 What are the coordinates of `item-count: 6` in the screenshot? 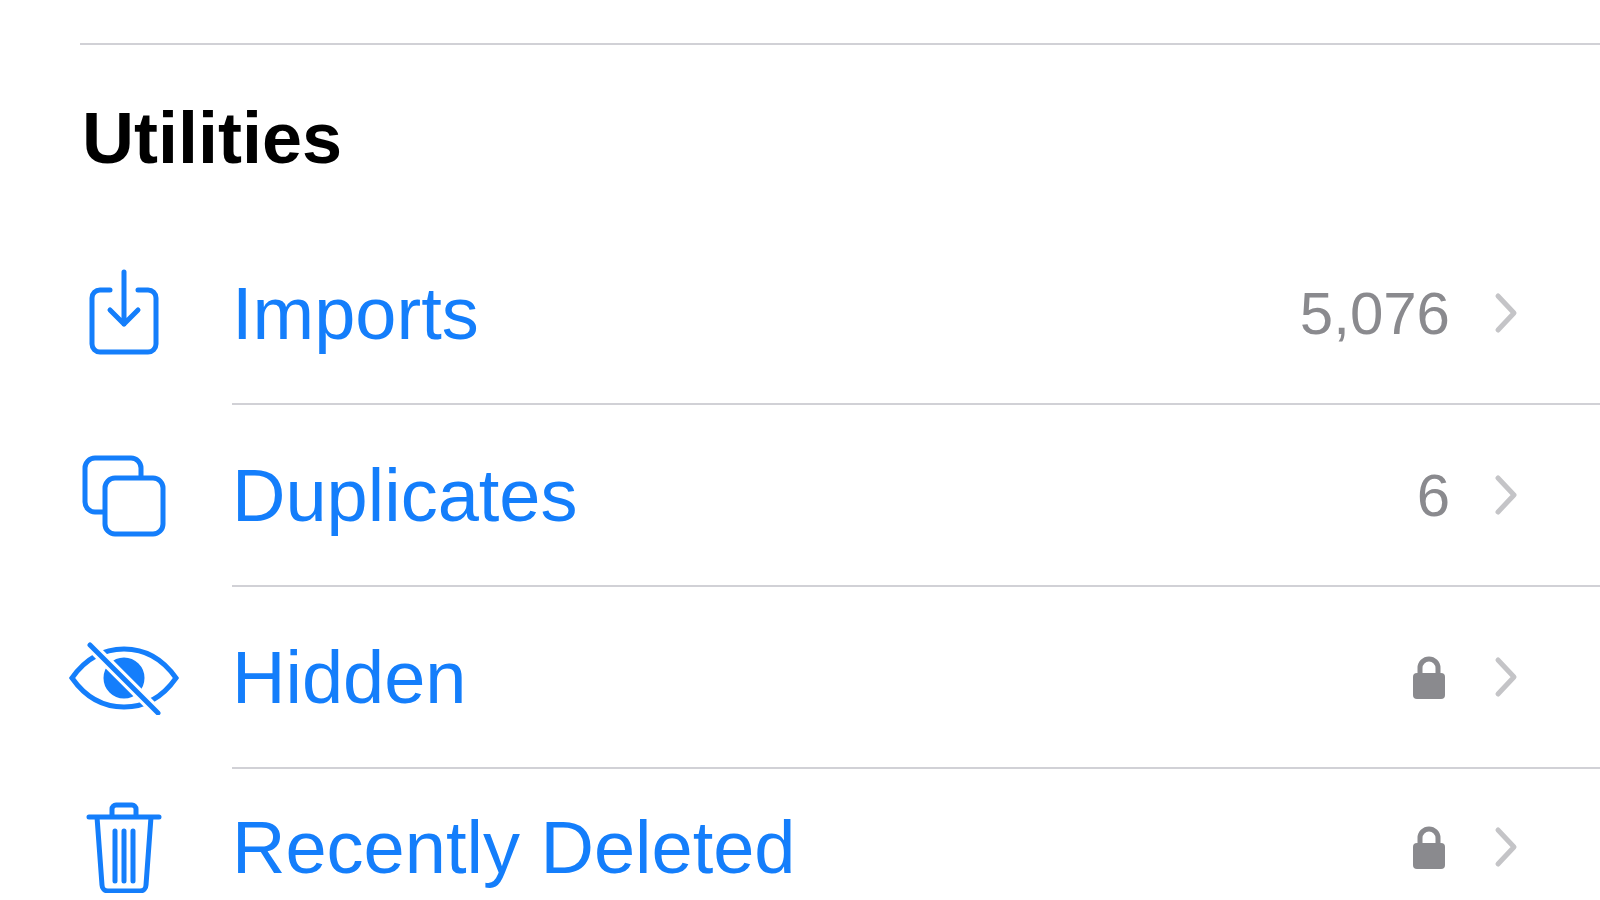 It's located at (1433, 495).